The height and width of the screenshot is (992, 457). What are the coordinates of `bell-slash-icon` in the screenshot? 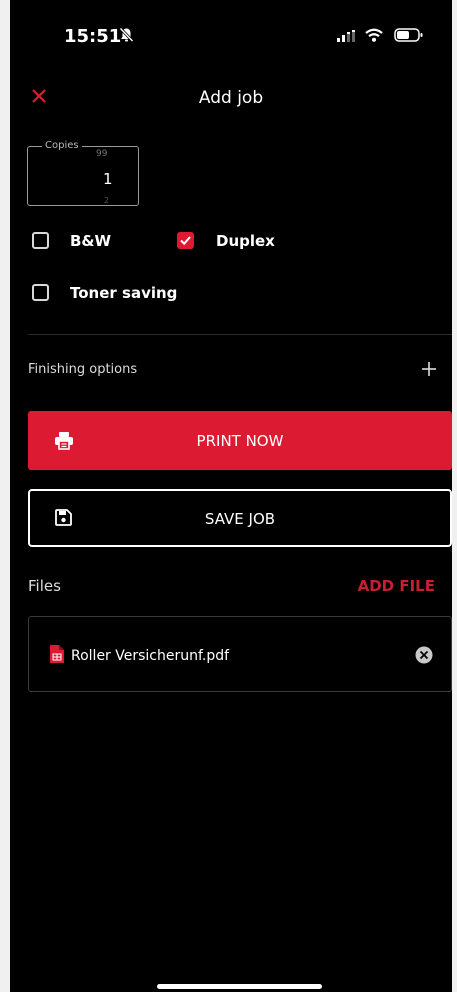 It's located at (126, 35).